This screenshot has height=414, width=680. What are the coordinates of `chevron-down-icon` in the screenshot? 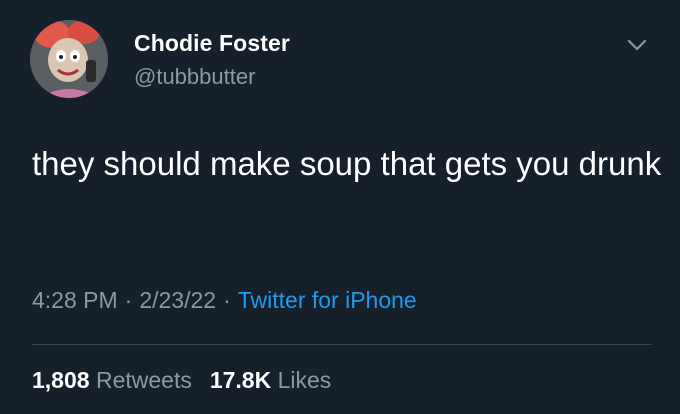 It's located at (637, 45).